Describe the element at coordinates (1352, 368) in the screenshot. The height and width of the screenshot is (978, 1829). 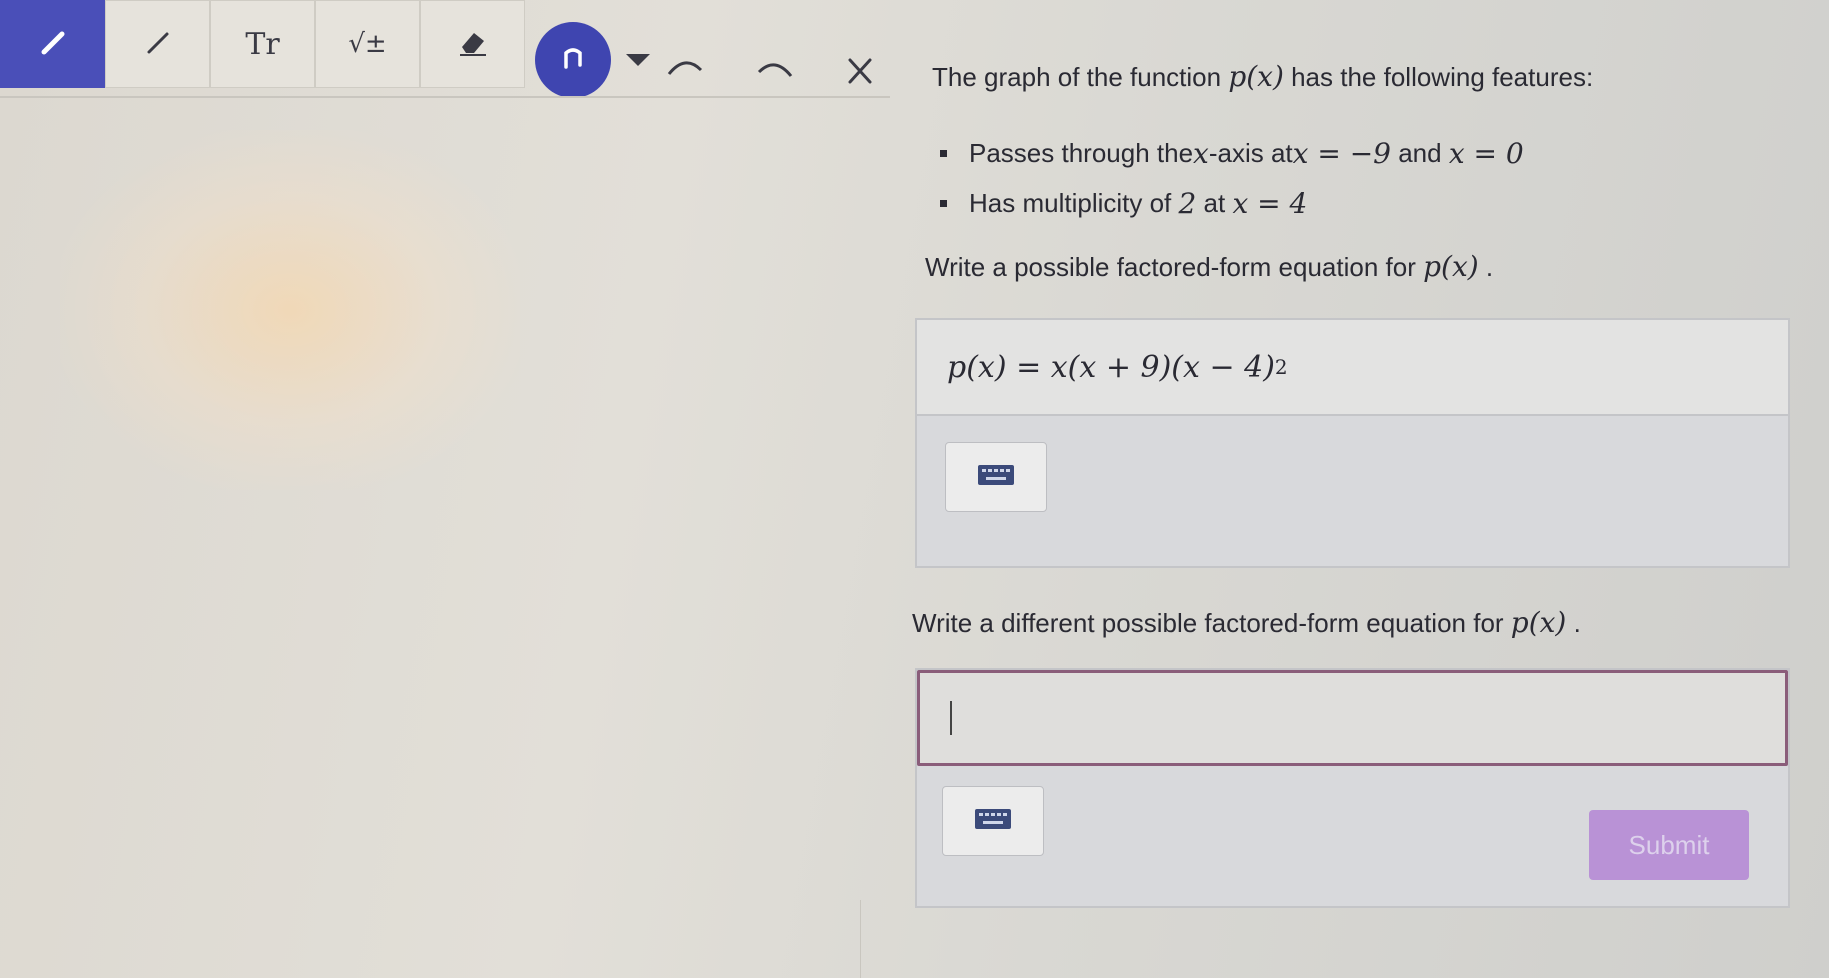
I see `answer-1-field: p(x) = x(x + 9)(x − 4) 2` at that location.